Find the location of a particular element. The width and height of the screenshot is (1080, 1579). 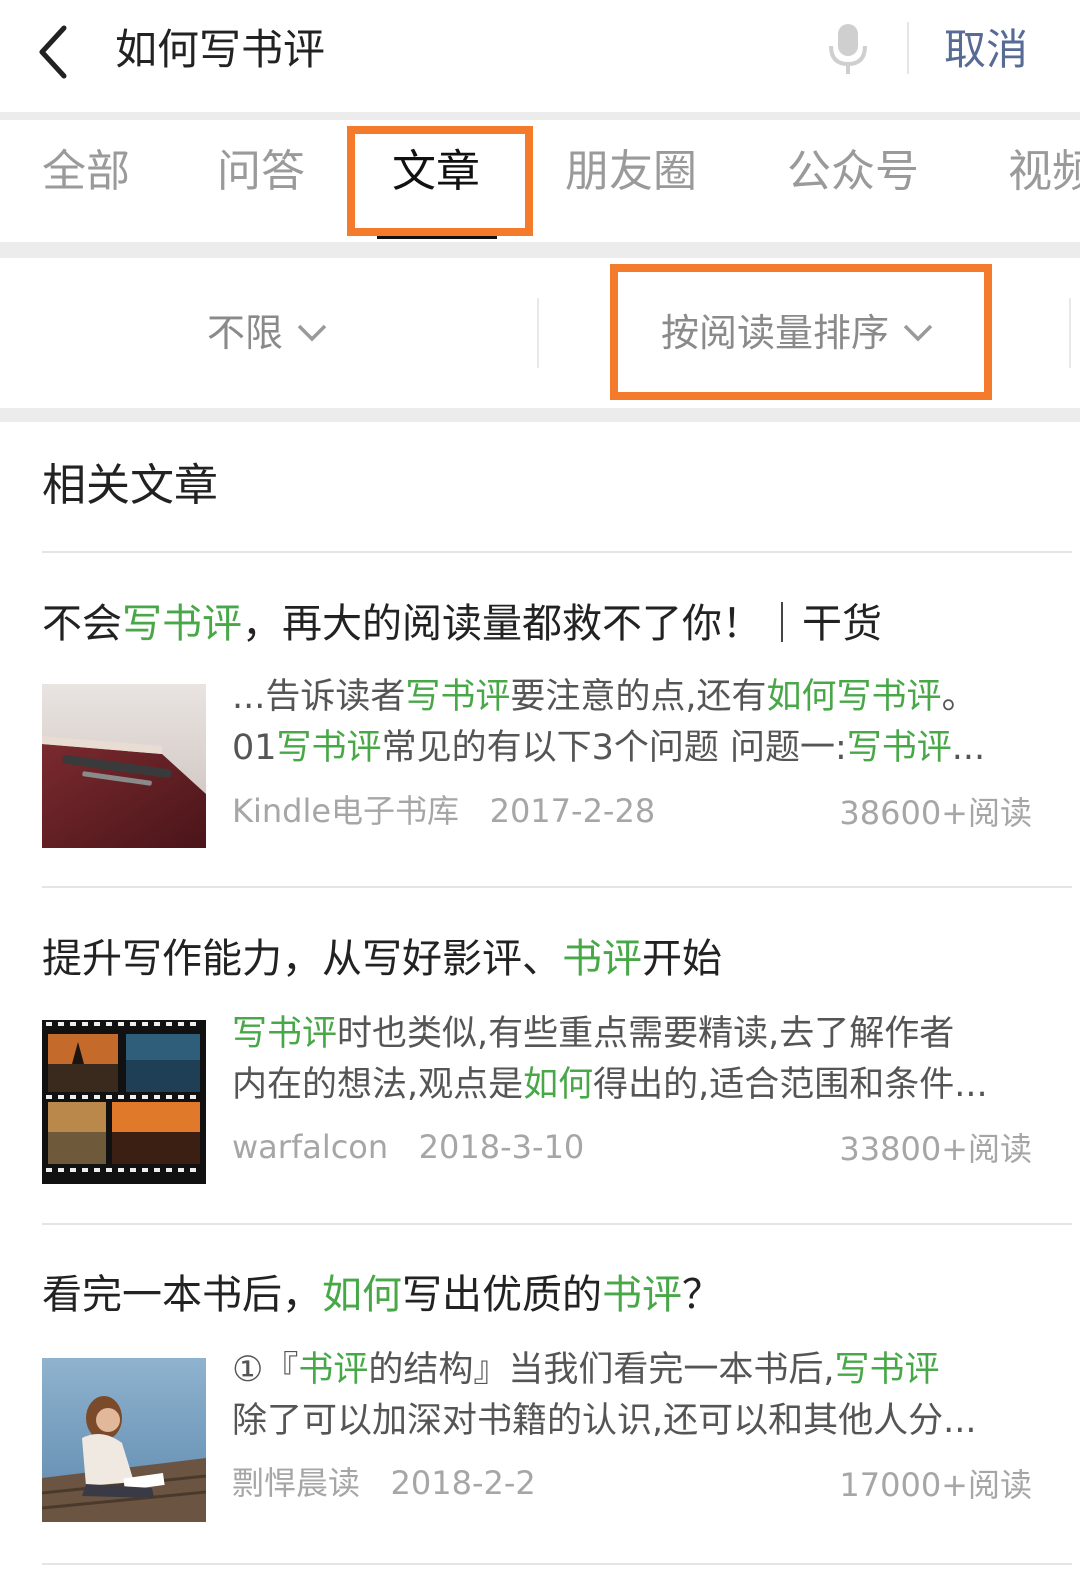

text-segment: ...告诉读者 is located at coordinates (319, 697).